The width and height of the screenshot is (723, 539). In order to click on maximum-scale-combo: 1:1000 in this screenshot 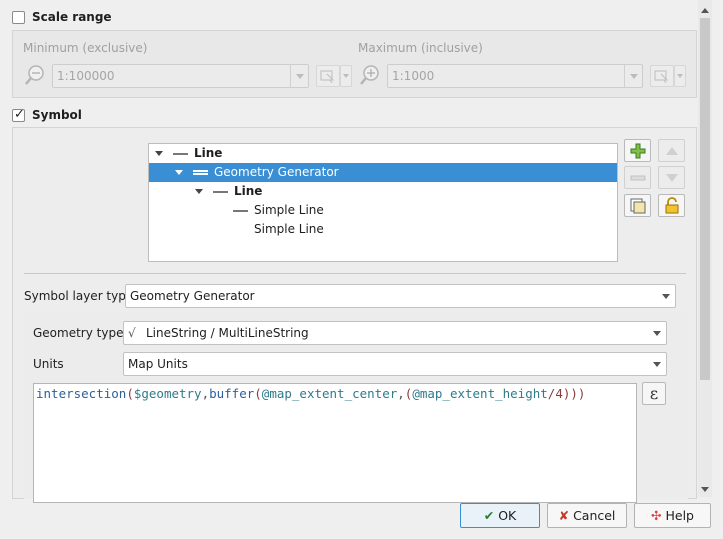, I will do `click(515, 76)`.